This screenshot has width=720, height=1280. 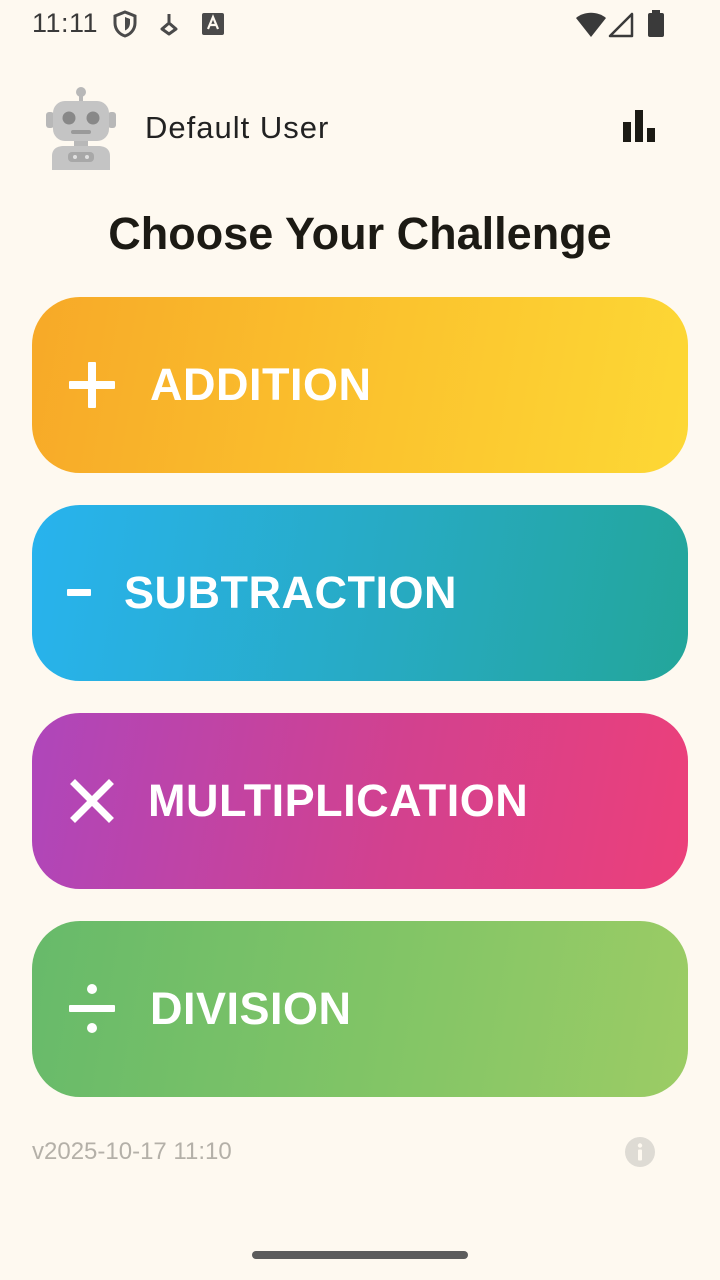 I want to click on home-indicator, so click(x=360, y=1255).